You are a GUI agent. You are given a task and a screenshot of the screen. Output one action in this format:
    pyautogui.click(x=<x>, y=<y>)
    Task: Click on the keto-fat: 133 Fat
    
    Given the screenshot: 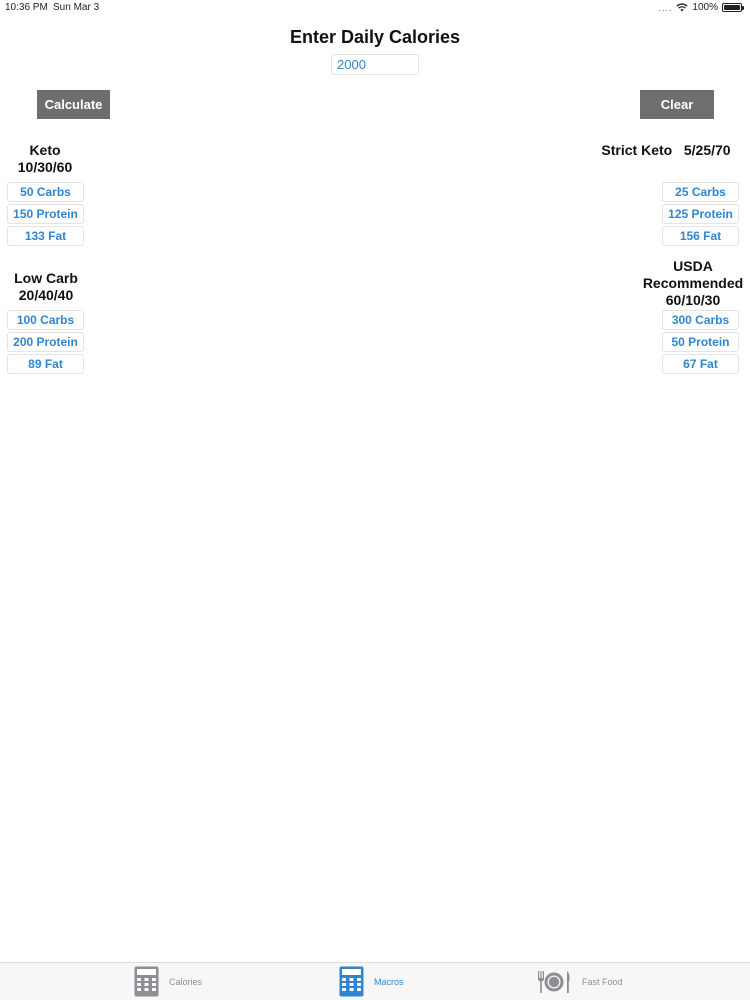 What is the action you would take?
    pyautogui.click(x=45, y=236)
    